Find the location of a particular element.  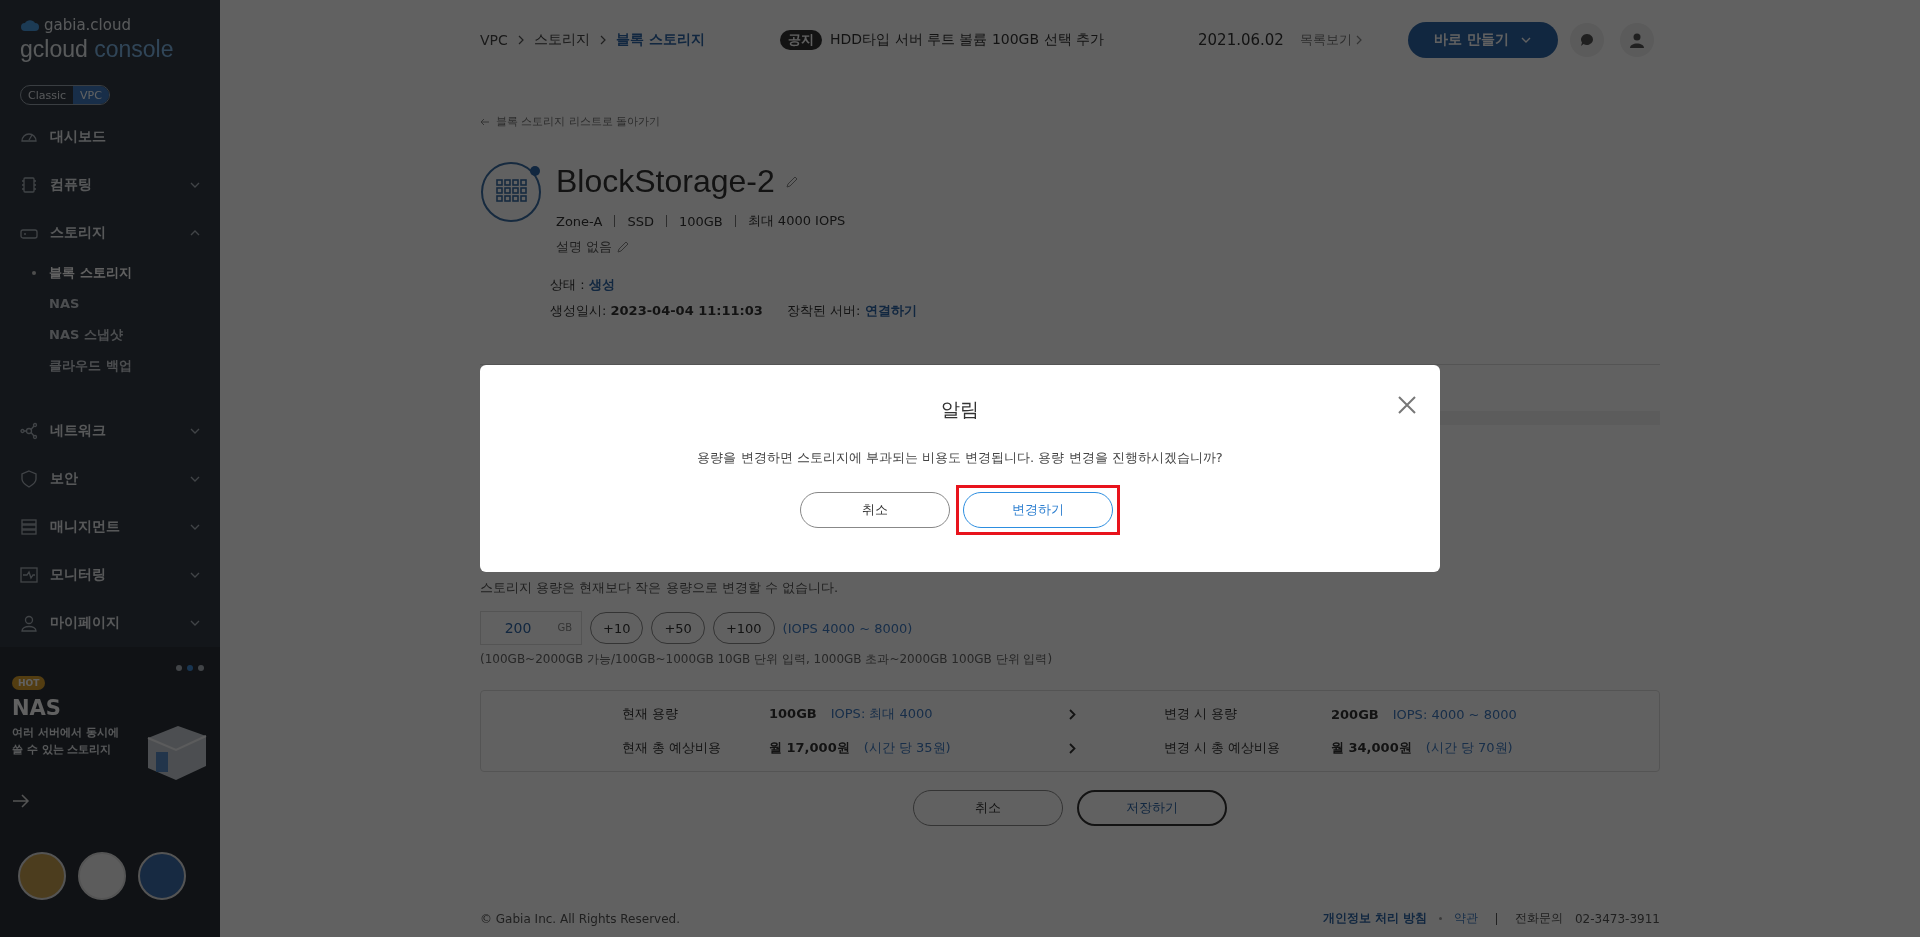

breadcrumb-link: VPC is located at coordinates (494, 40).